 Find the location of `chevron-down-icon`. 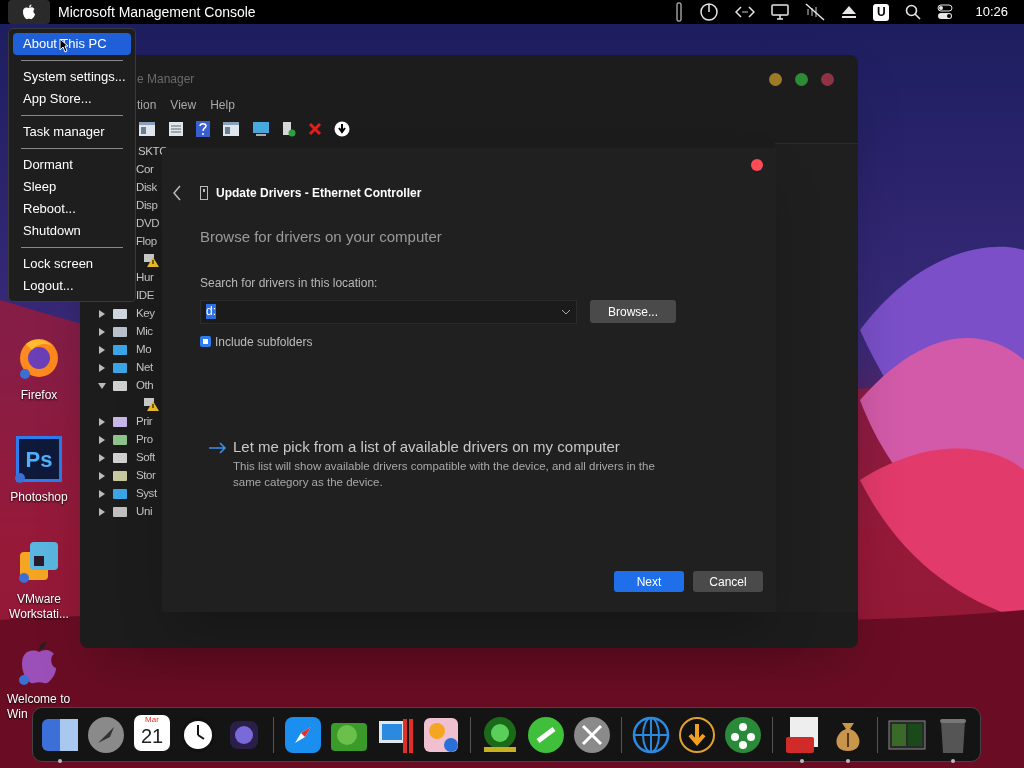

chevron-down-icon is located at coordinates (566, 311).